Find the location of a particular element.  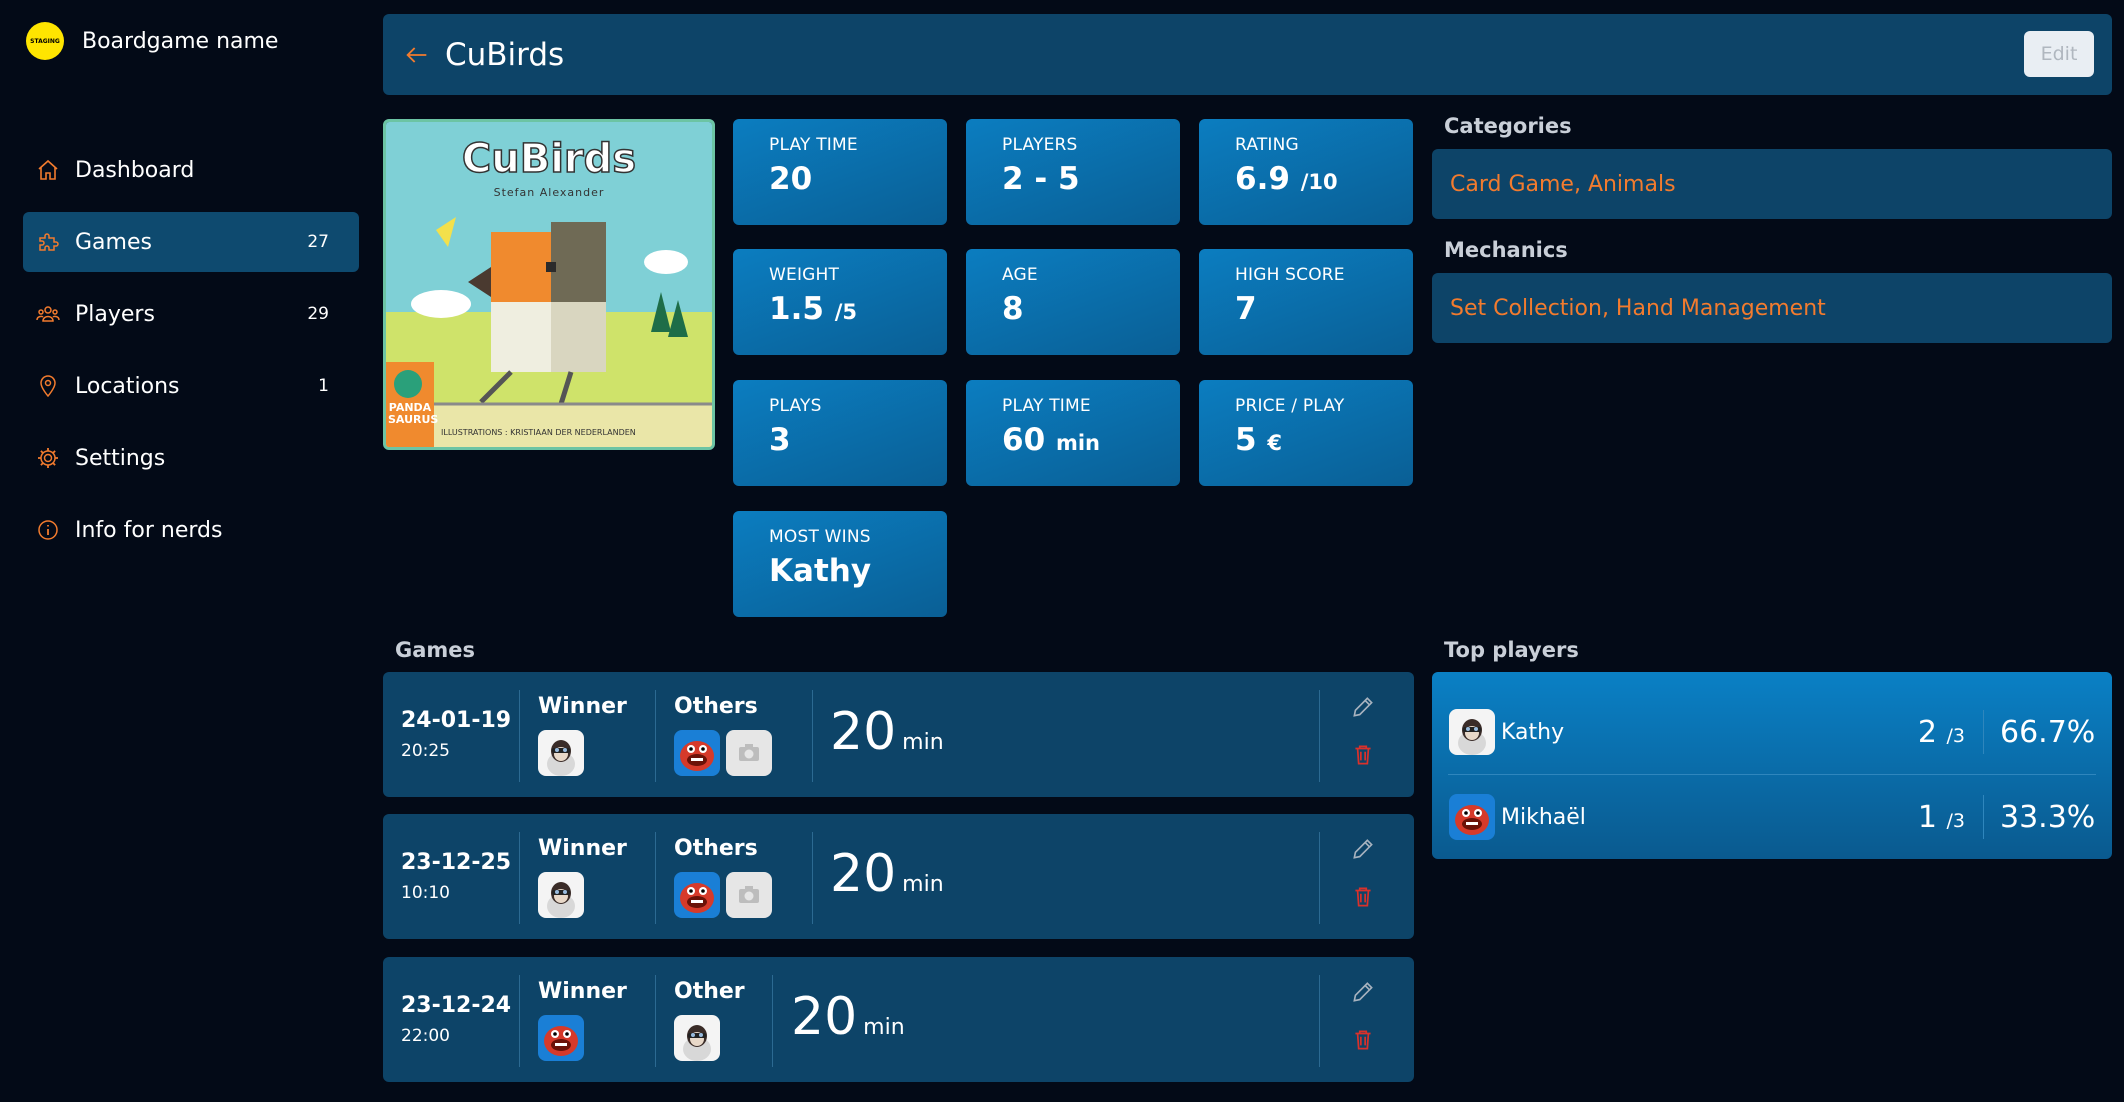

cover-author: Stefan Alexander is located at coordinates (549, 192).